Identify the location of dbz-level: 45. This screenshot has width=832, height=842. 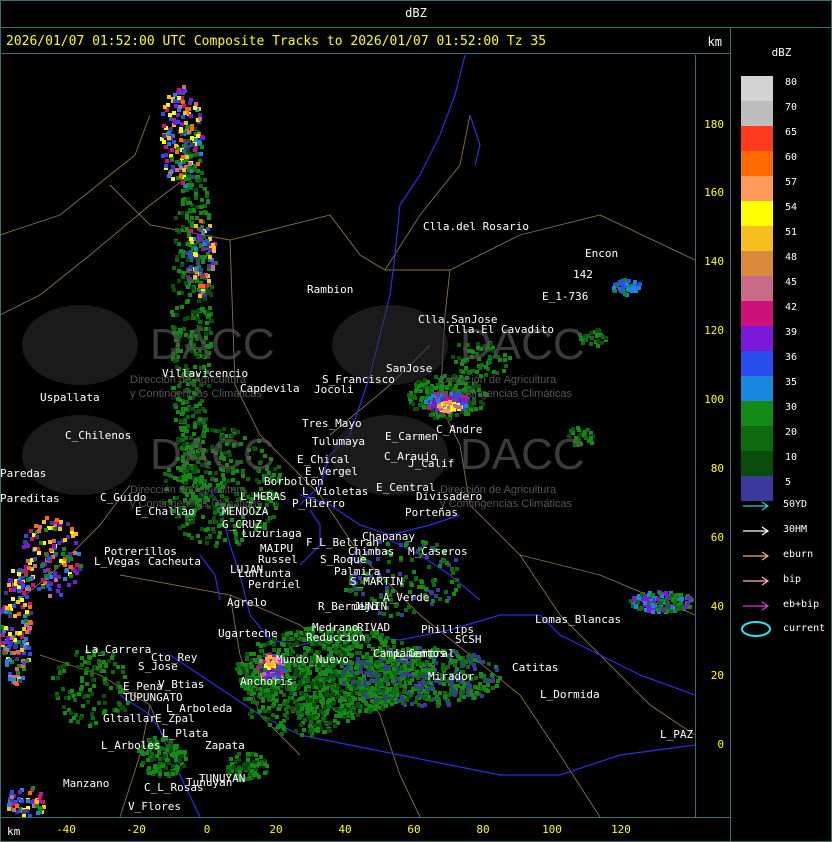
(772, 288).